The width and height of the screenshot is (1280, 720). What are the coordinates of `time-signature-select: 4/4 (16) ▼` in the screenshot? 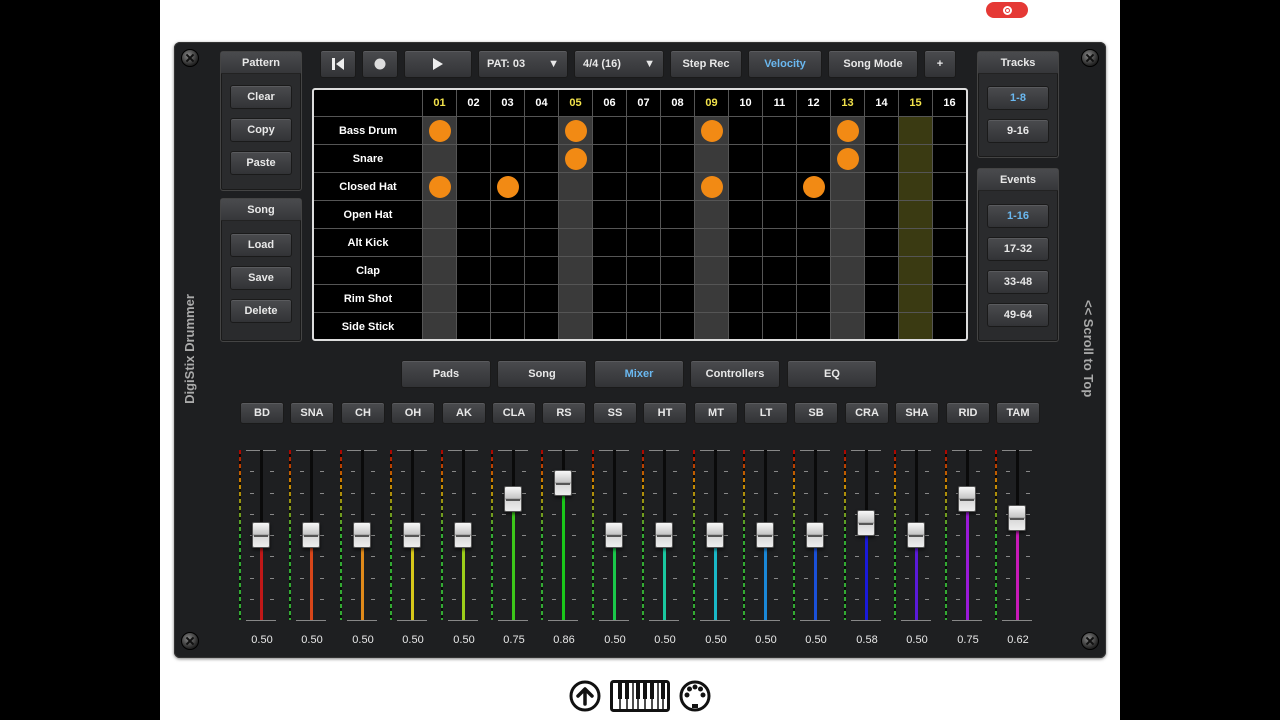 It's located at (619, 64).